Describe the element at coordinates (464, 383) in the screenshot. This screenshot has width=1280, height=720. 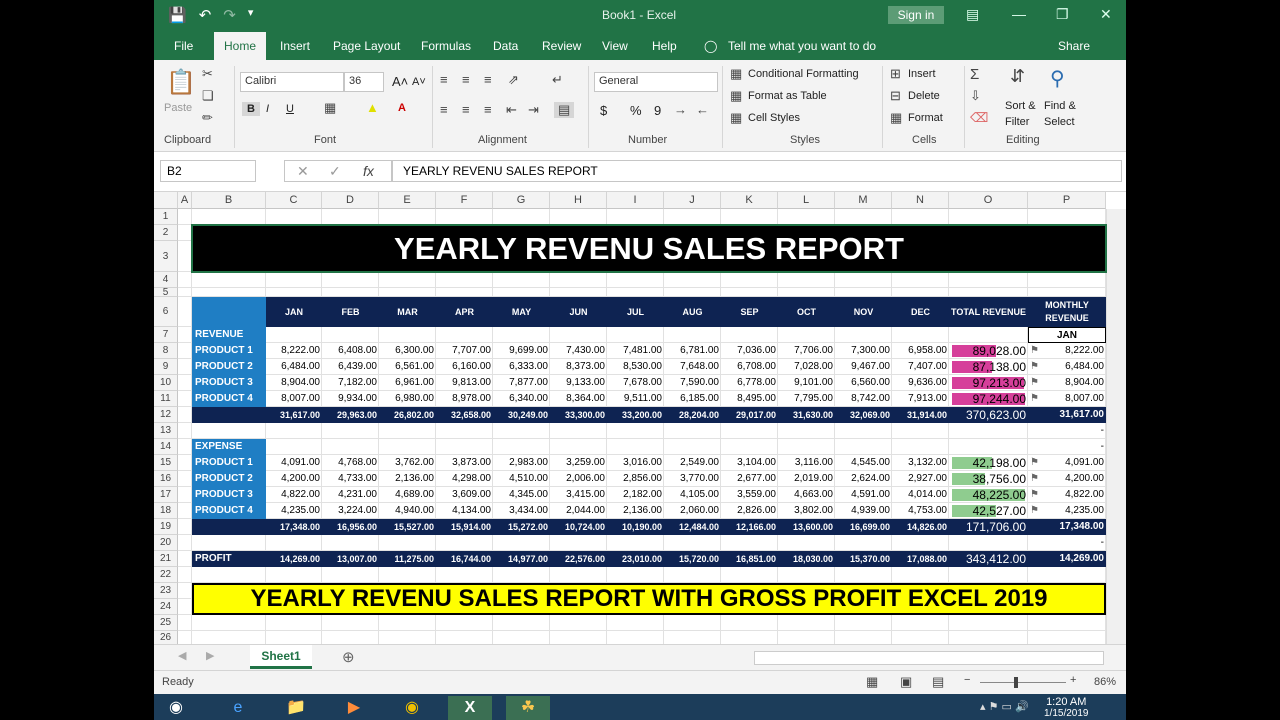
I see `revenue-value: 9,813.00` at that location.